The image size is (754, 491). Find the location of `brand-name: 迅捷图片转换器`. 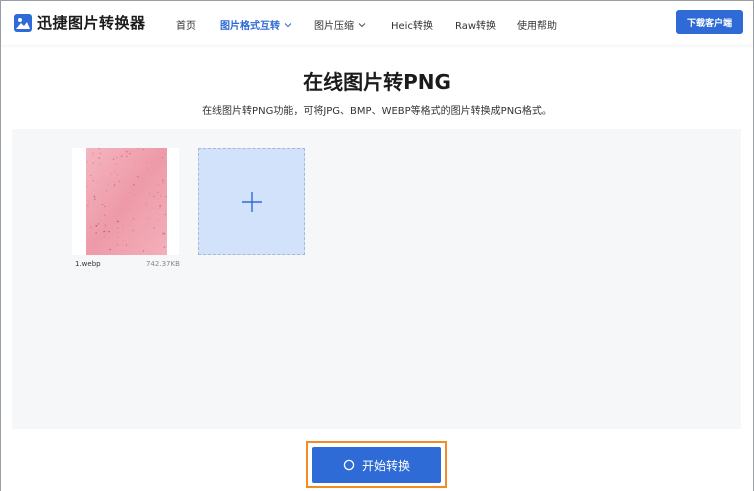

brand-name: 迅捷图片转换器 is located at coordinates (91, 22).